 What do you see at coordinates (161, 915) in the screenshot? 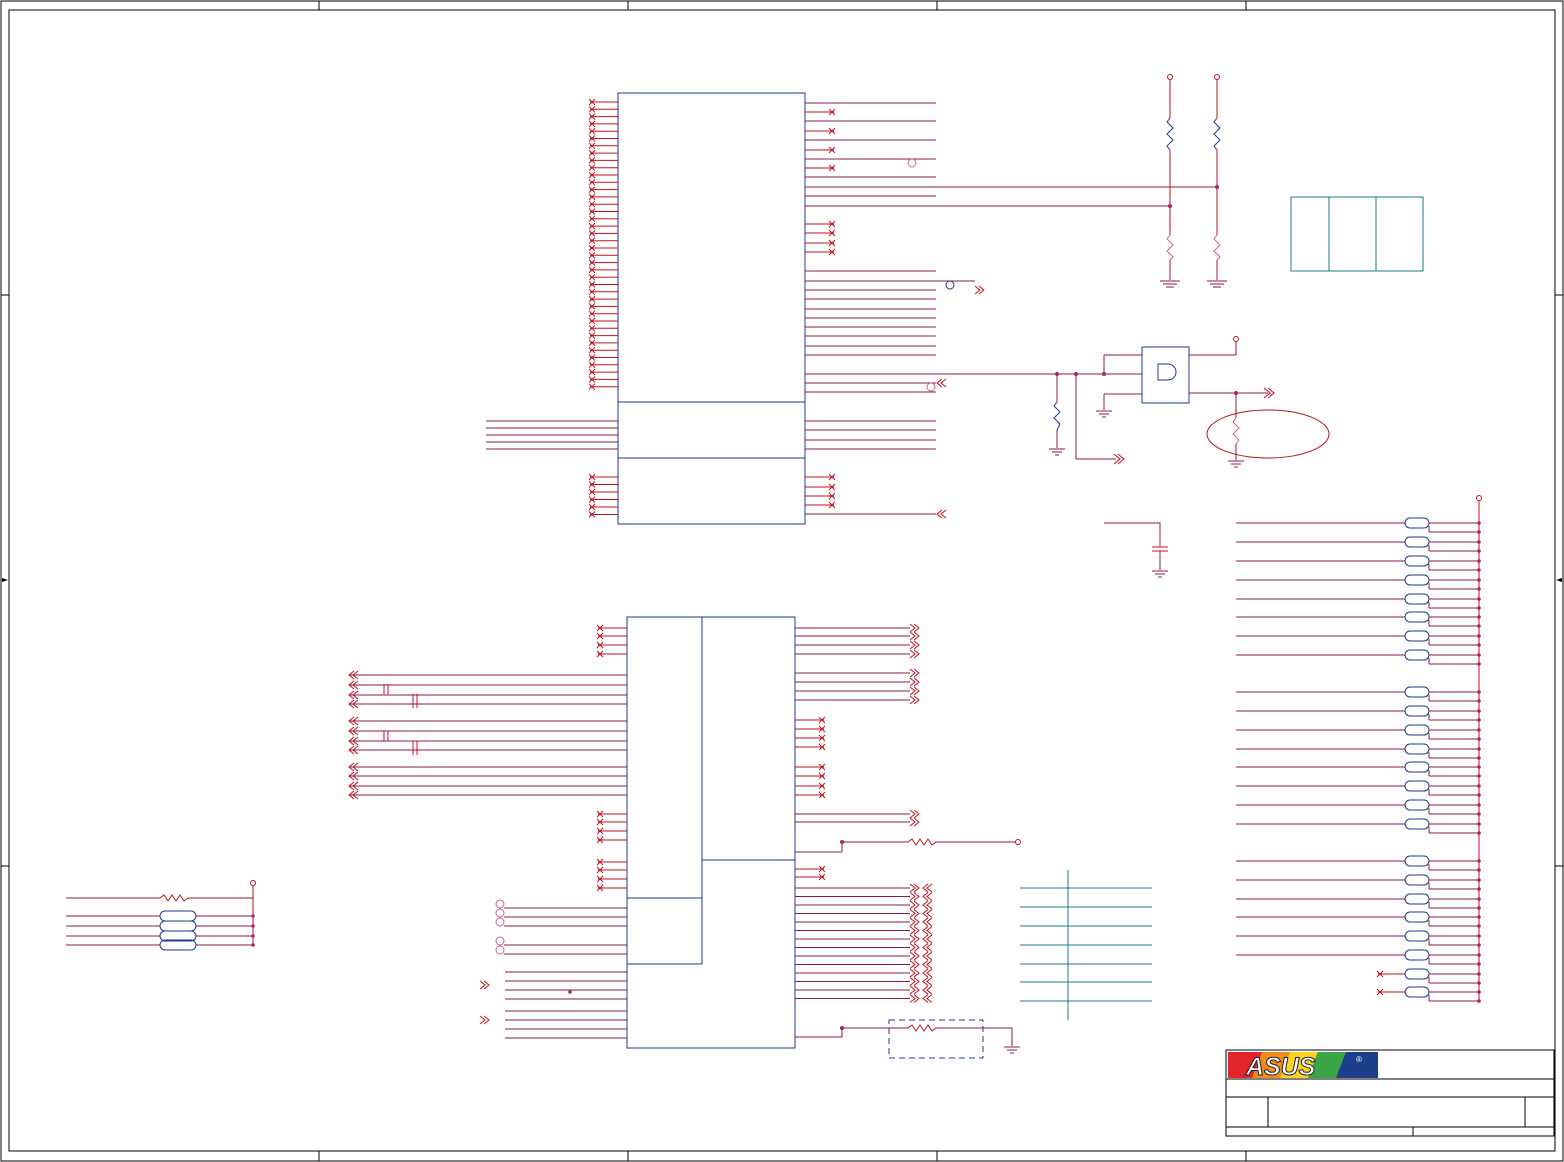
I see `lower-left-resistor-group` at bounding box center [161, 915].